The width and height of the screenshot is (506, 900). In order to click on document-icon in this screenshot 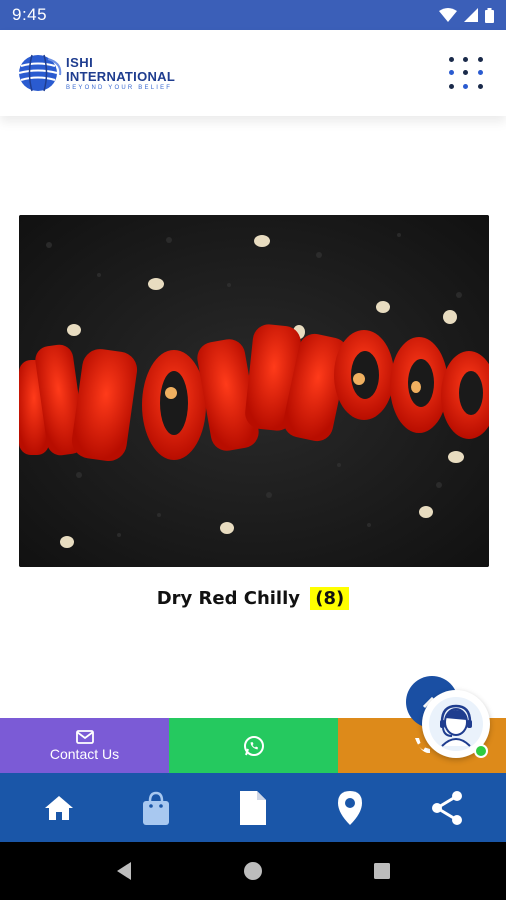, I will do `click(252, 807)`.